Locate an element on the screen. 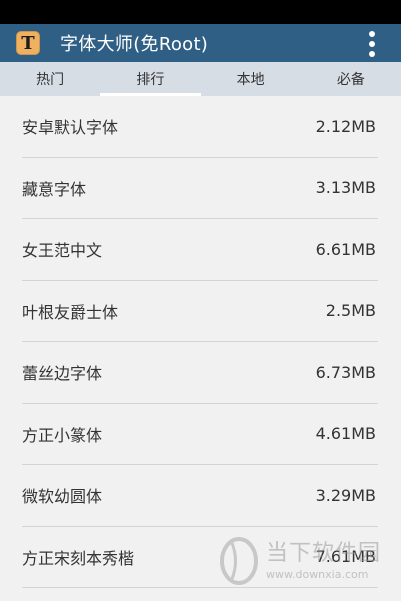 This screenshot has width=401, height=601. tab-essential: 必备 is located at coordinates (351, 79).